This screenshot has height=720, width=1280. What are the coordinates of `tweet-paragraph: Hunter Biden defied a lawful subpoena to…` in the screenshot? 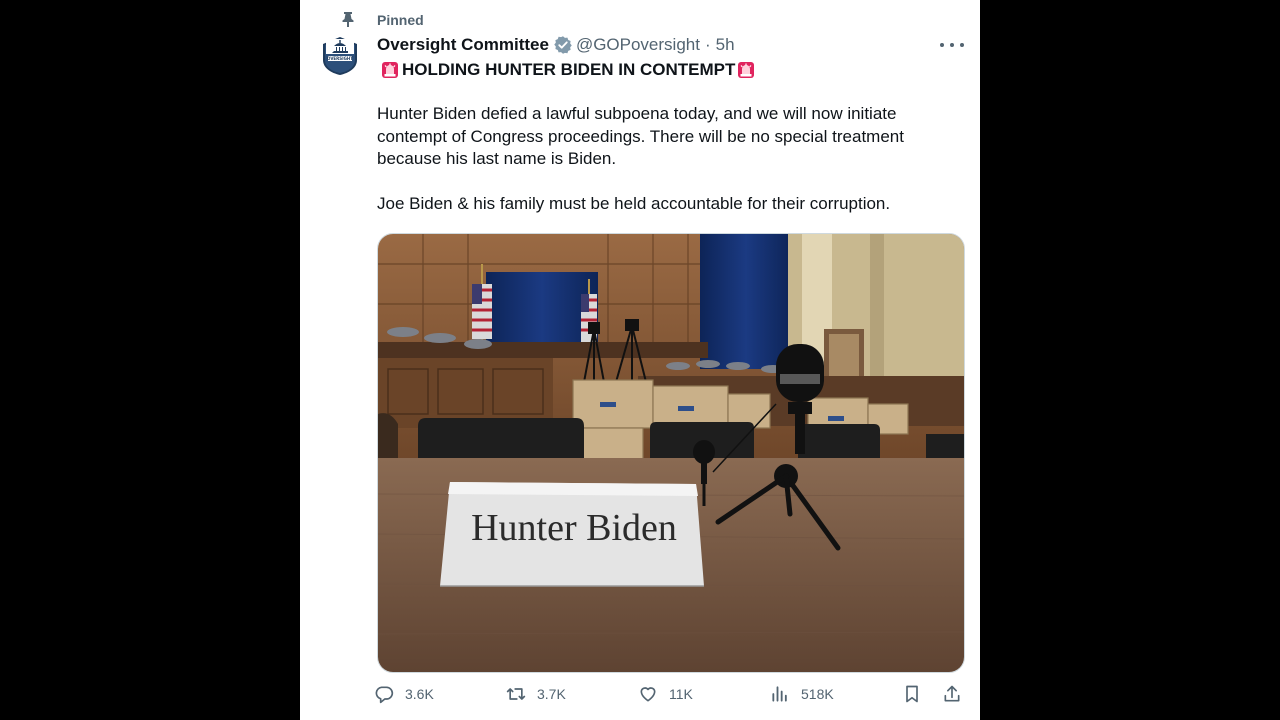 It's located at (640, 136).